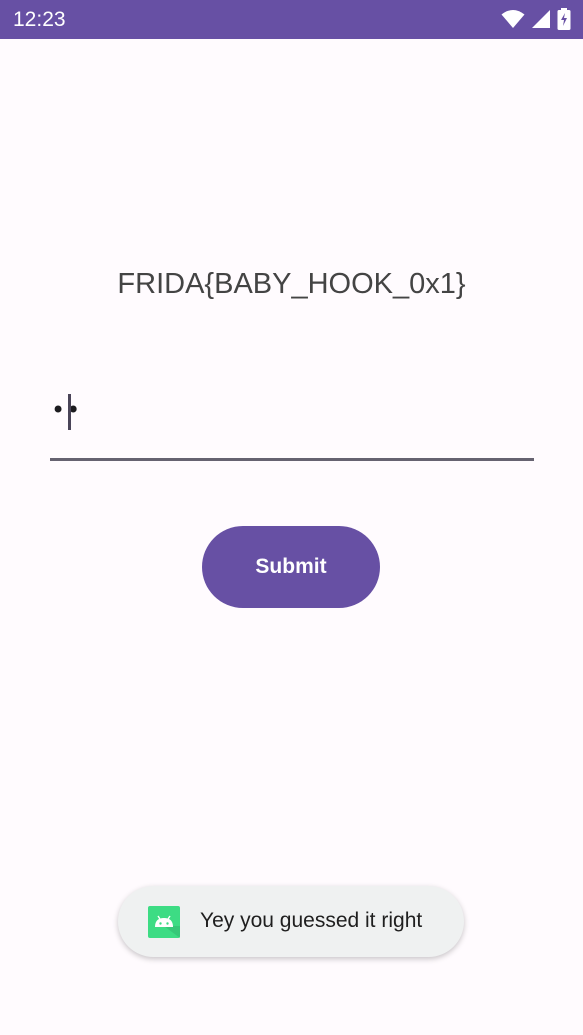  I want to click on submit-button: Submit, so click(291, 567).